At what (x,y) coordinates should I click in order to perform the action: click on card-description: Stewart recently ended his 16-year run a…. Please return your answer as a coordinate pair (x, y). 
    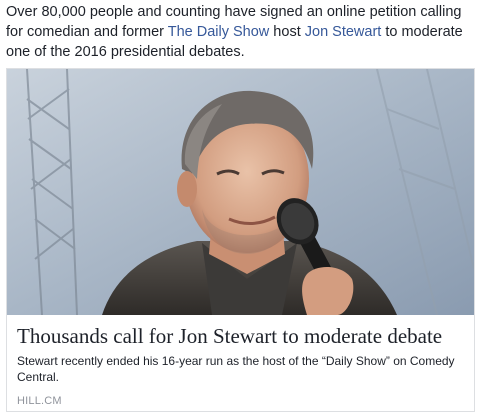
    Looking at the image, I should click on (236, 369).